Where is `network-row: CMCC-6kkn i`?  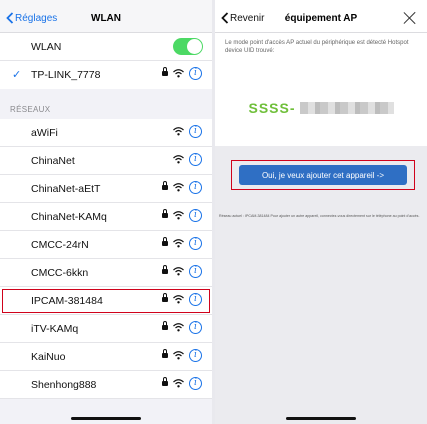 network-row: CMCC-6kkn i is located at coordinates (106, 273).